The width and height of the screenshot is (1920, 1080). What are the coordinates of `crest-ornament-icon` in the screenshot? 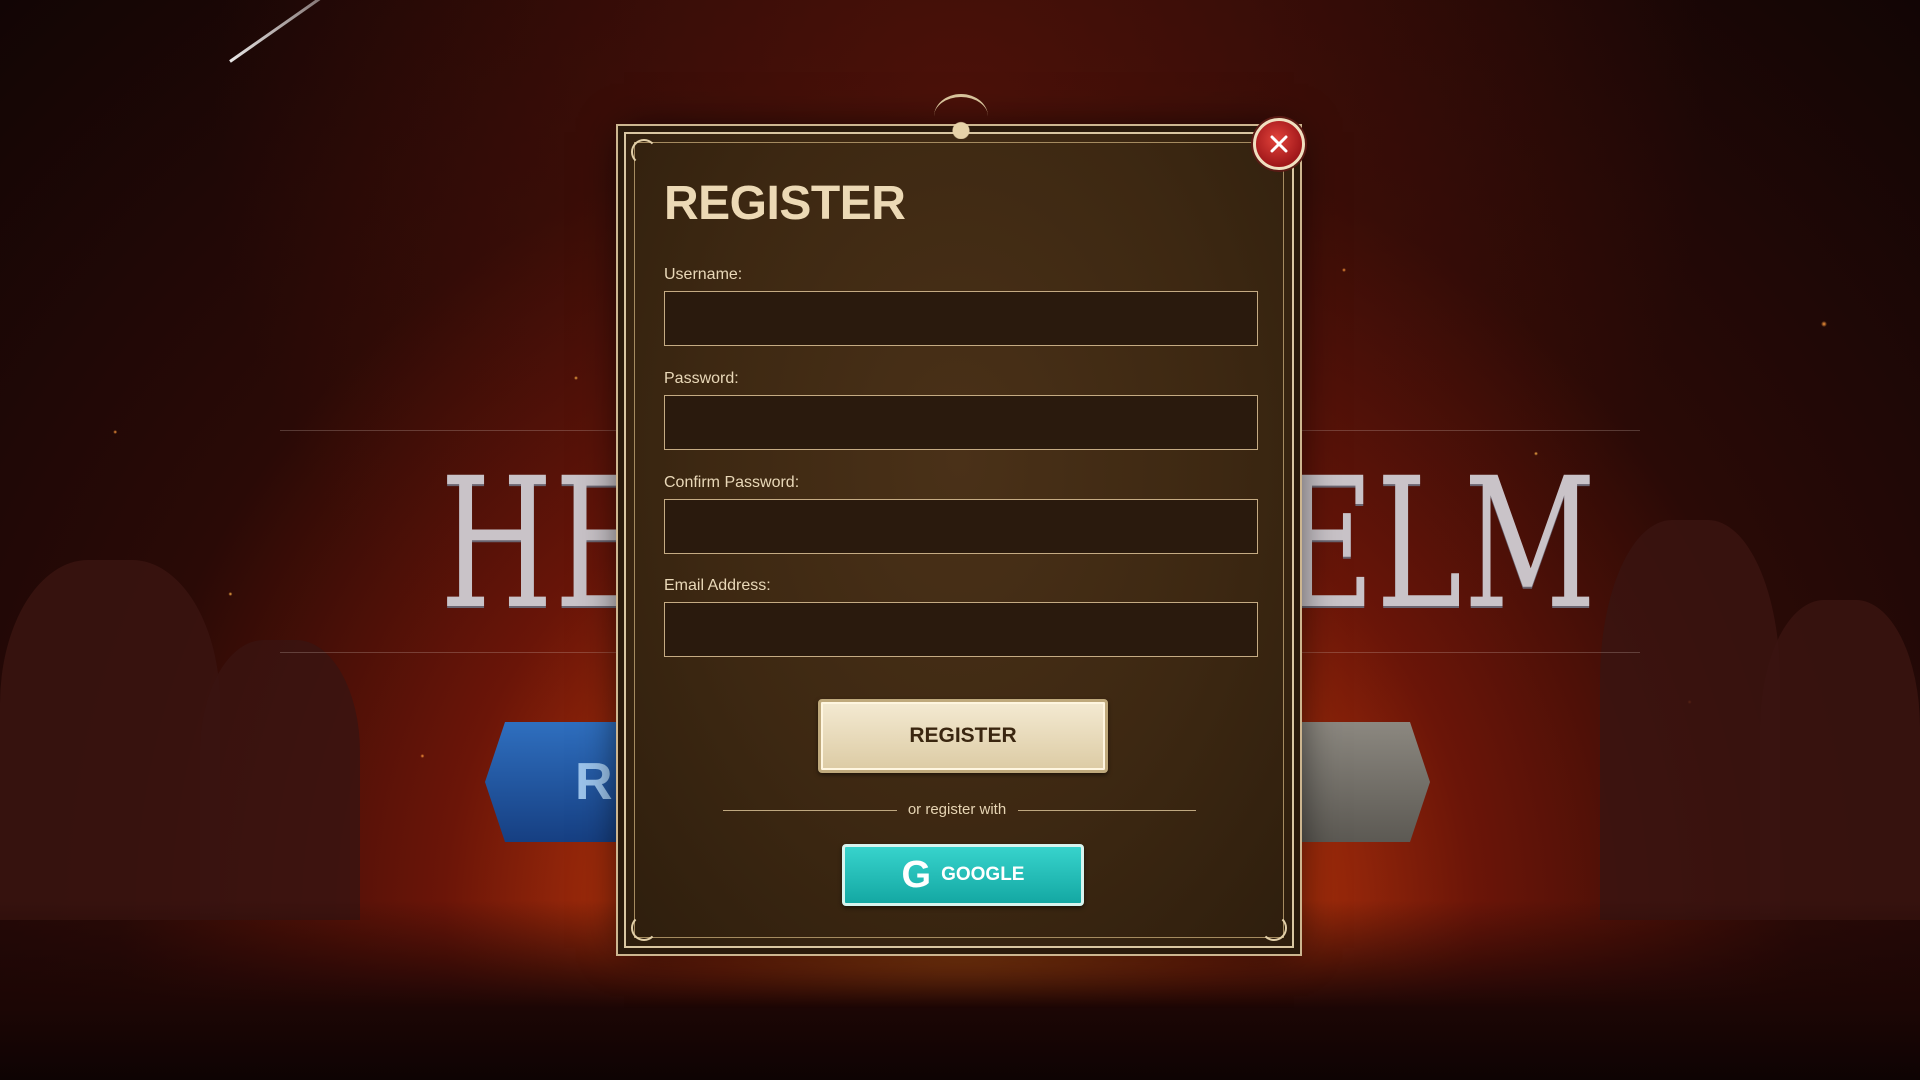 It's located at (961, 116).